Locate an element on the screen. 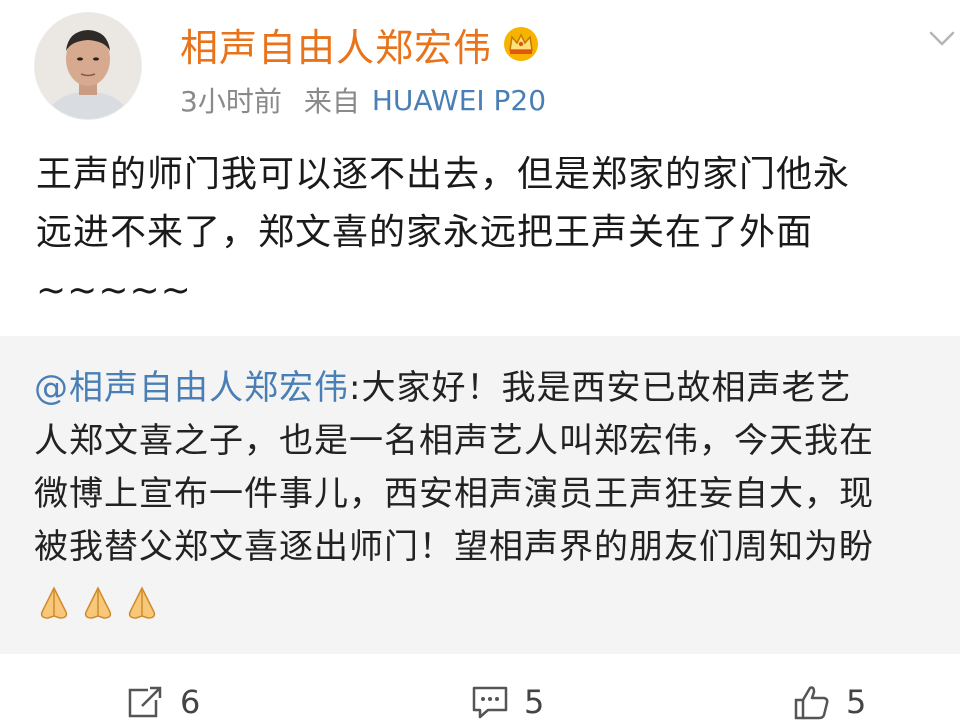  thumbs-up-icon is located at coordinates (811, 703).